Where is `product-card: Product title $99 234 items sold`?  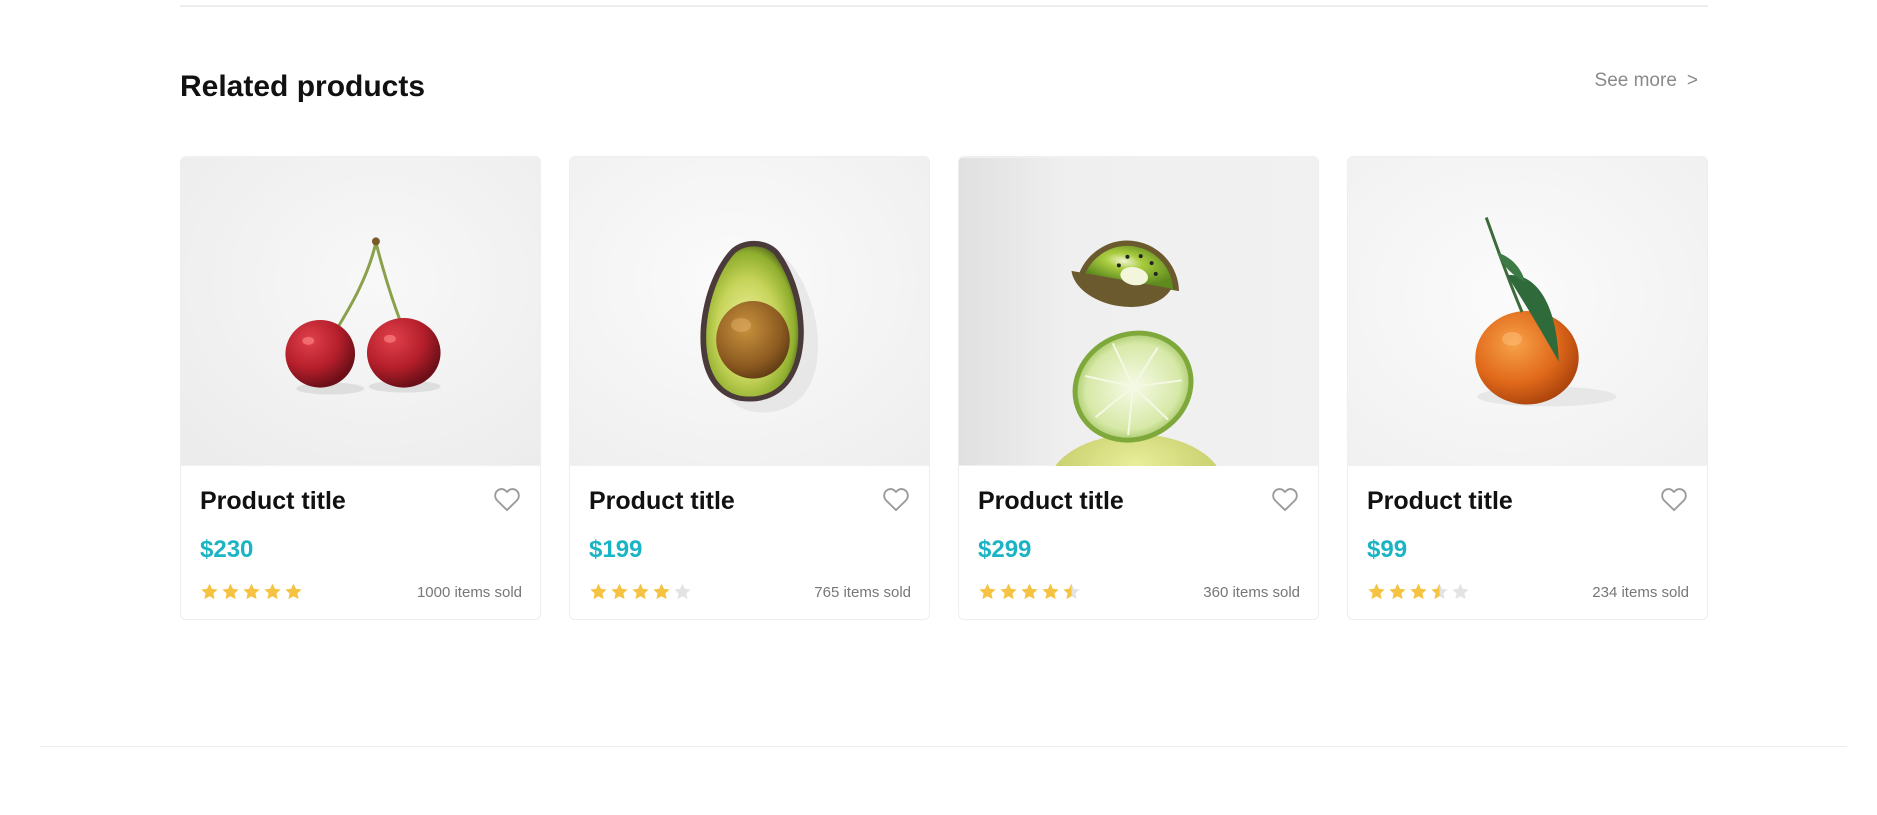
product-card: Product title $99 234 items sold is located at coordinates (1527, 388).